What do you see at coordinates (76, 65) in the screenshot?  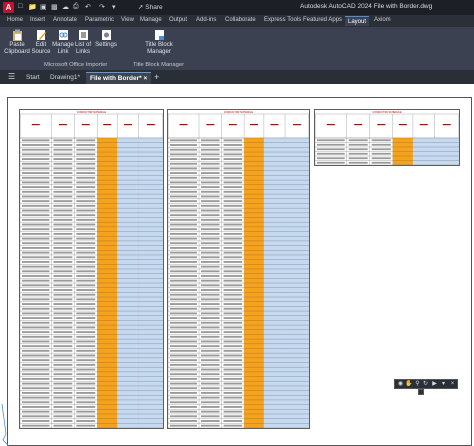 I see `group-microsoft-office-importer: Microsoft Office Importer` at bounding box center [76, 65].